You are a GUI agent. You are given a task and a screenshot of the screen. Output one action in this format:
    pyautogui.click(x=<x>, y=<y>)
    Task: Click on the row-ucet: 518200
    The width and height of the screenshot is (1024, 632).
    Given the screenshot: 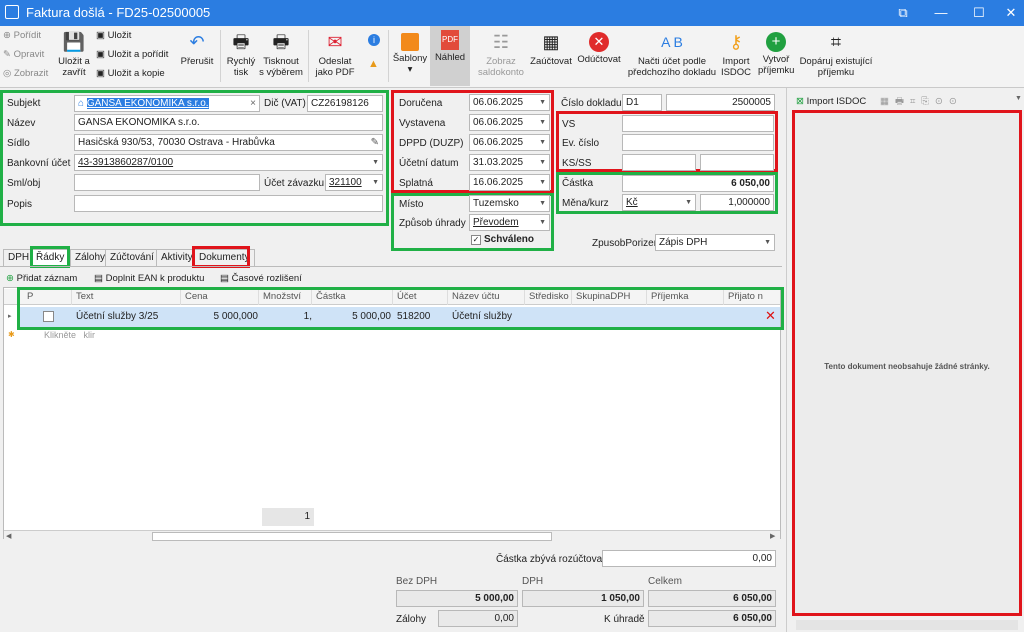 What is the action you would take?
    pyautogui.click(x=413, y=317)
    